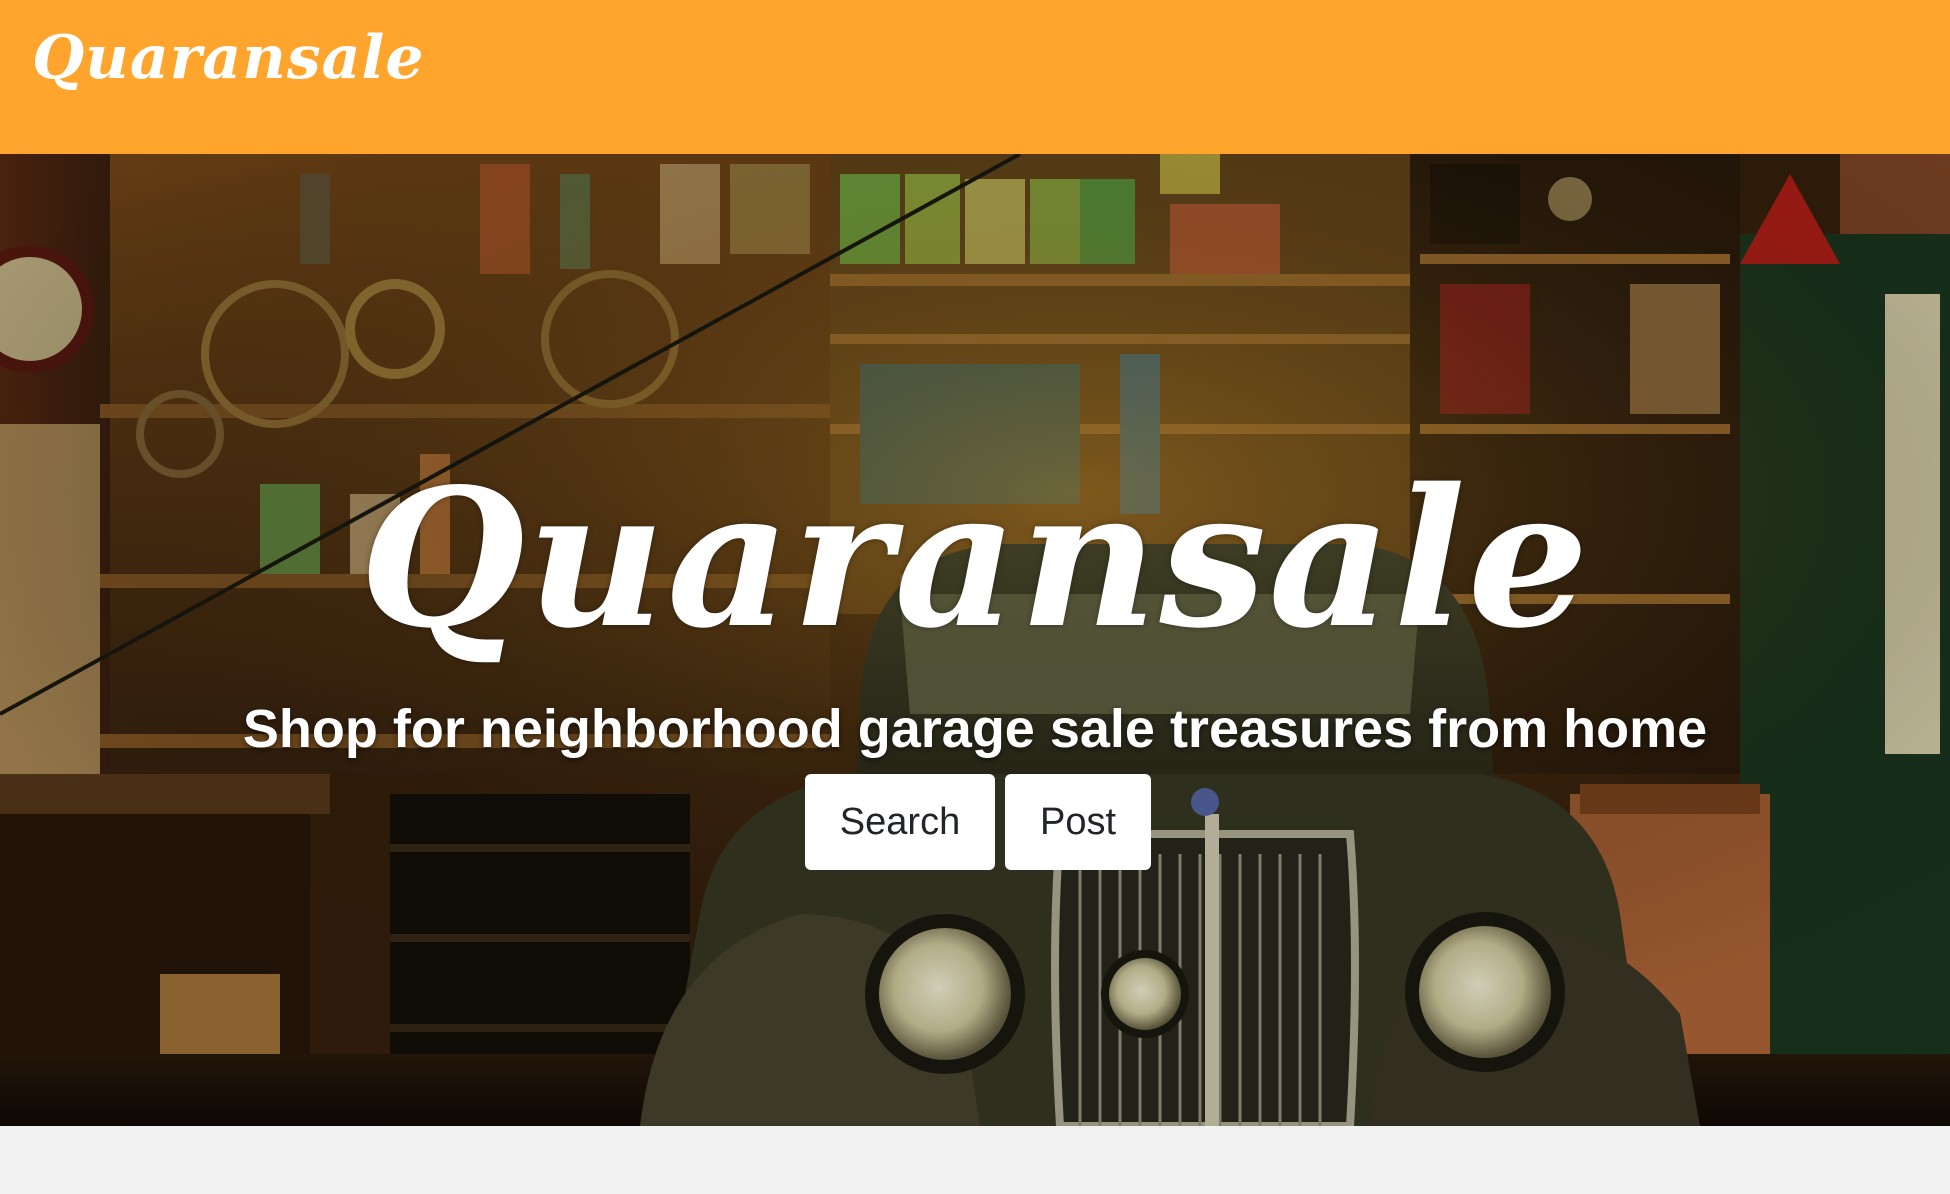 This screenshot has width=1950, height=1194. What do you see at coordinates (975, 1160) in the screenshot?
I see `page-body` at bounding box center [975, 1160].